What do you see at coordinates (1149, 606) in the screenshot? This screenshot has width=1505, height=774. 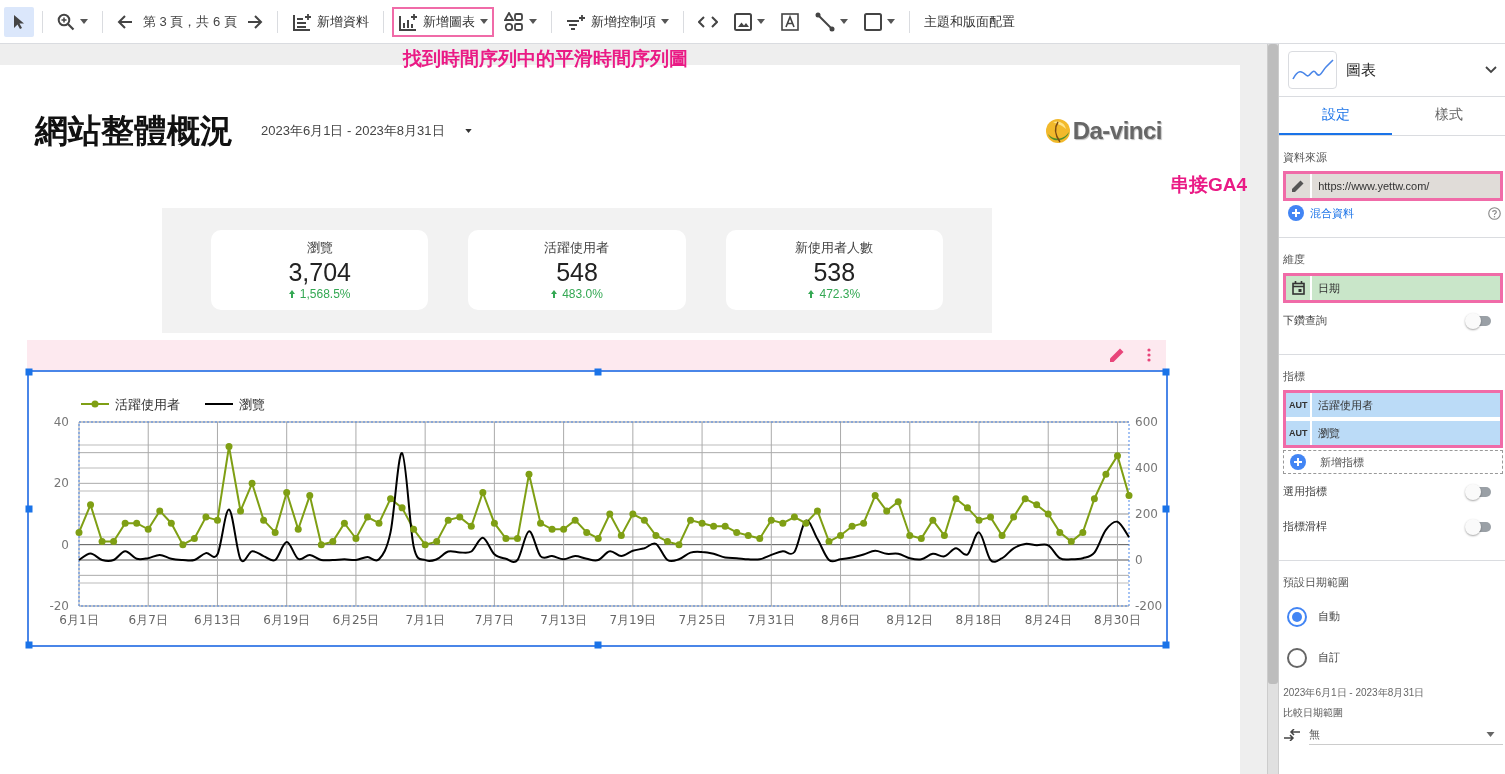 I see `y-axis-label: -200` at bounding box center [1149, 606].